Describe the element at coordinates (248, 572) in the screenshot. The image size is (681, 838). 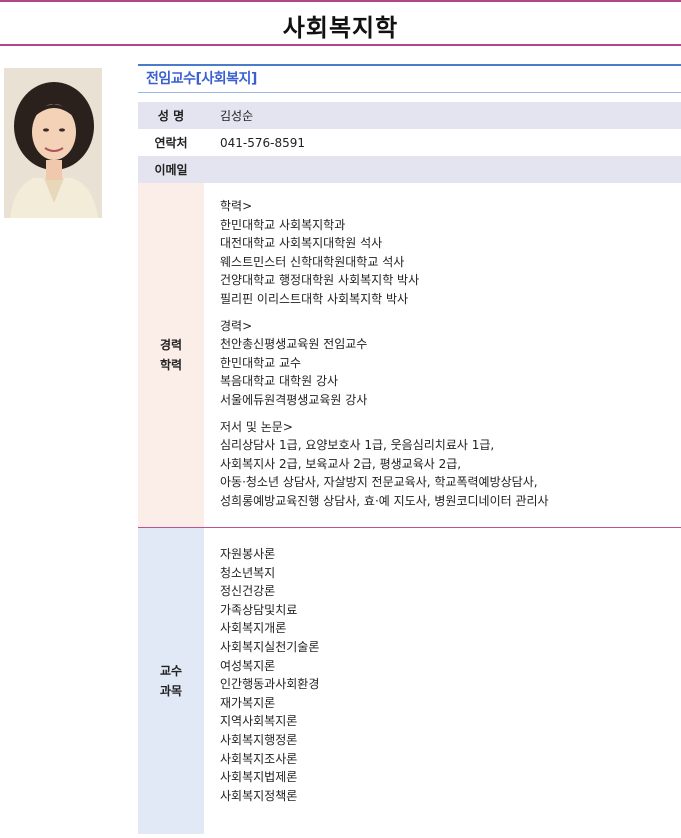
I see `course-item: 청소년복지` at that location.